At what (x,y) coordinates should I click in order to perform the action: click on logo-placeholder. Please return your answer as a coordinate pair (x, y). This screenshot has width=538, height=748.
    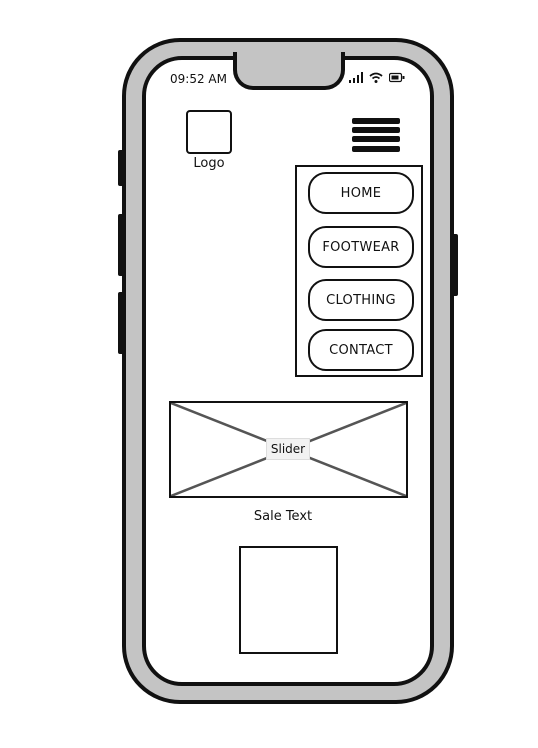
    Looking at the image, I should click on (209, 132).